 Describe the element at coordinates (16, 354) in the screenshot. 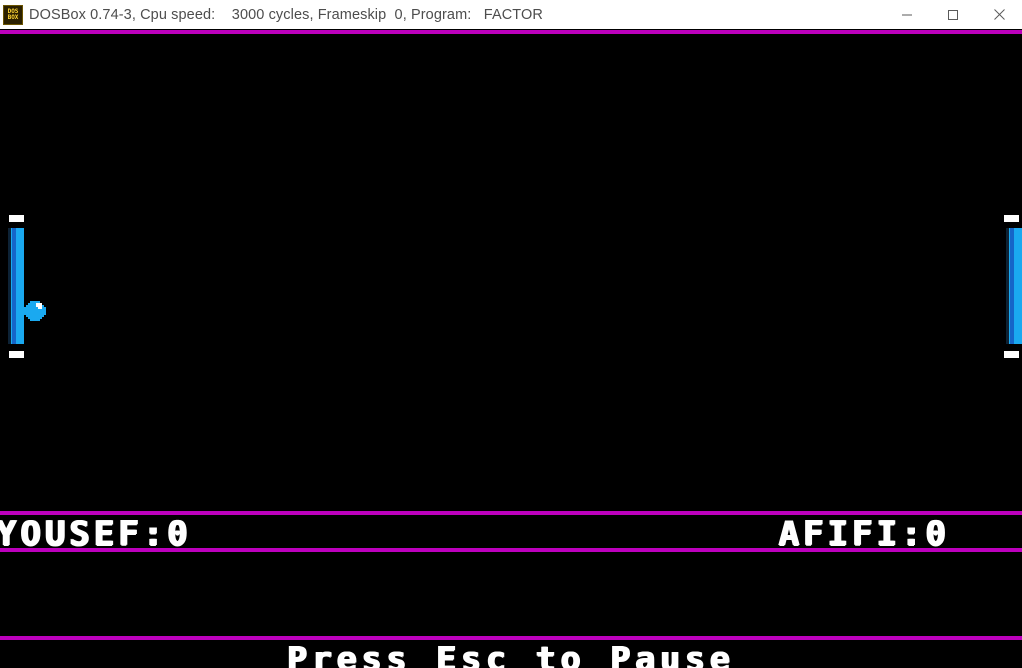

I see `left-paddle-bottom-tick` at that location.